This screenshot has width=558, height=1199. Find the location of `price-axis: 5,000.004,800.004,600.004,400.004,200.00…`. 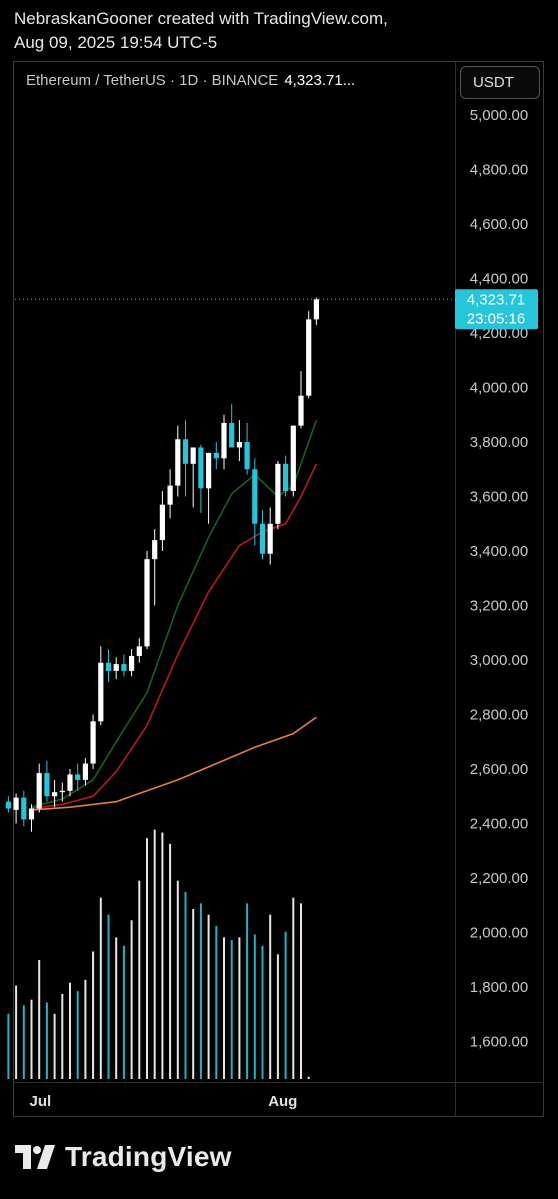

price-axis: 5,000.004,800.004,600.004,400.004,200.00… is located at coordinates (499, 579).